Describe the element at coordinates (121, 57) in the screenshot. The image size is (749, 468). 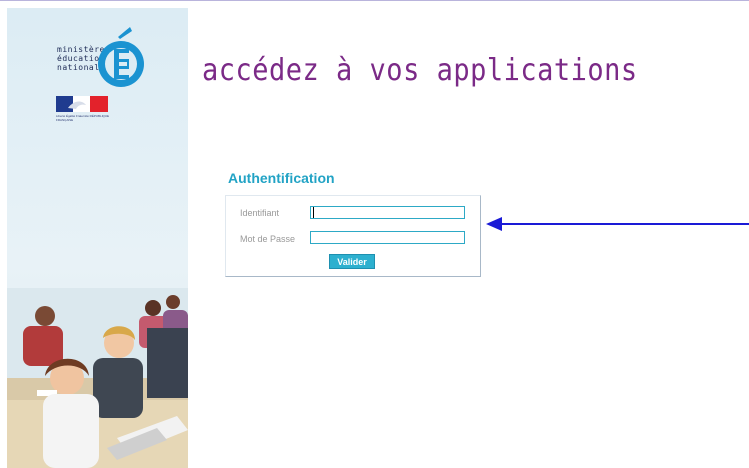
I see `ministry-e-logo-icon` at that location.